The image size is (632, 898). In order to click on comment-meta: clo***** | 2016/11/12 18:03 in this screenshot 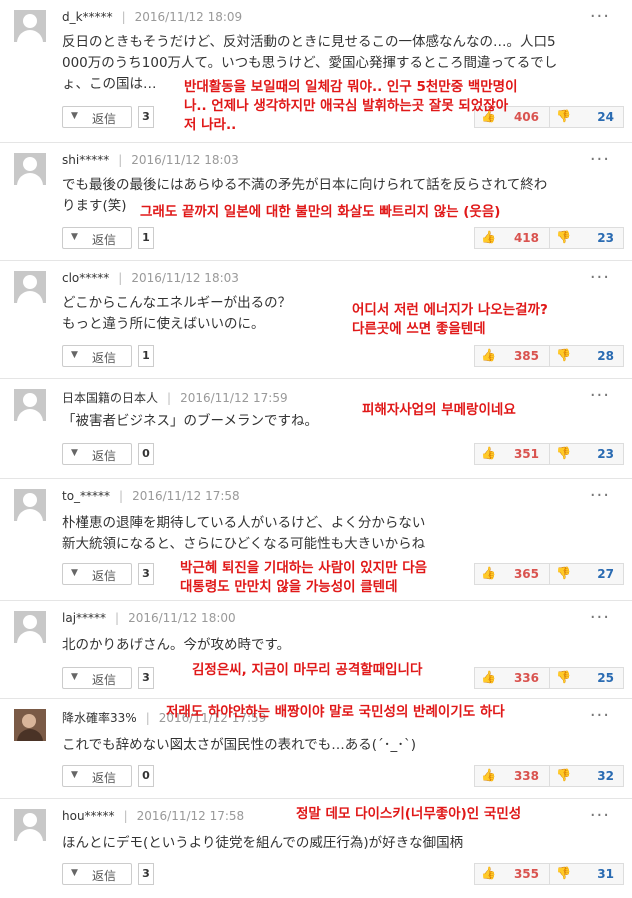, I will do `click(150, 278)`.